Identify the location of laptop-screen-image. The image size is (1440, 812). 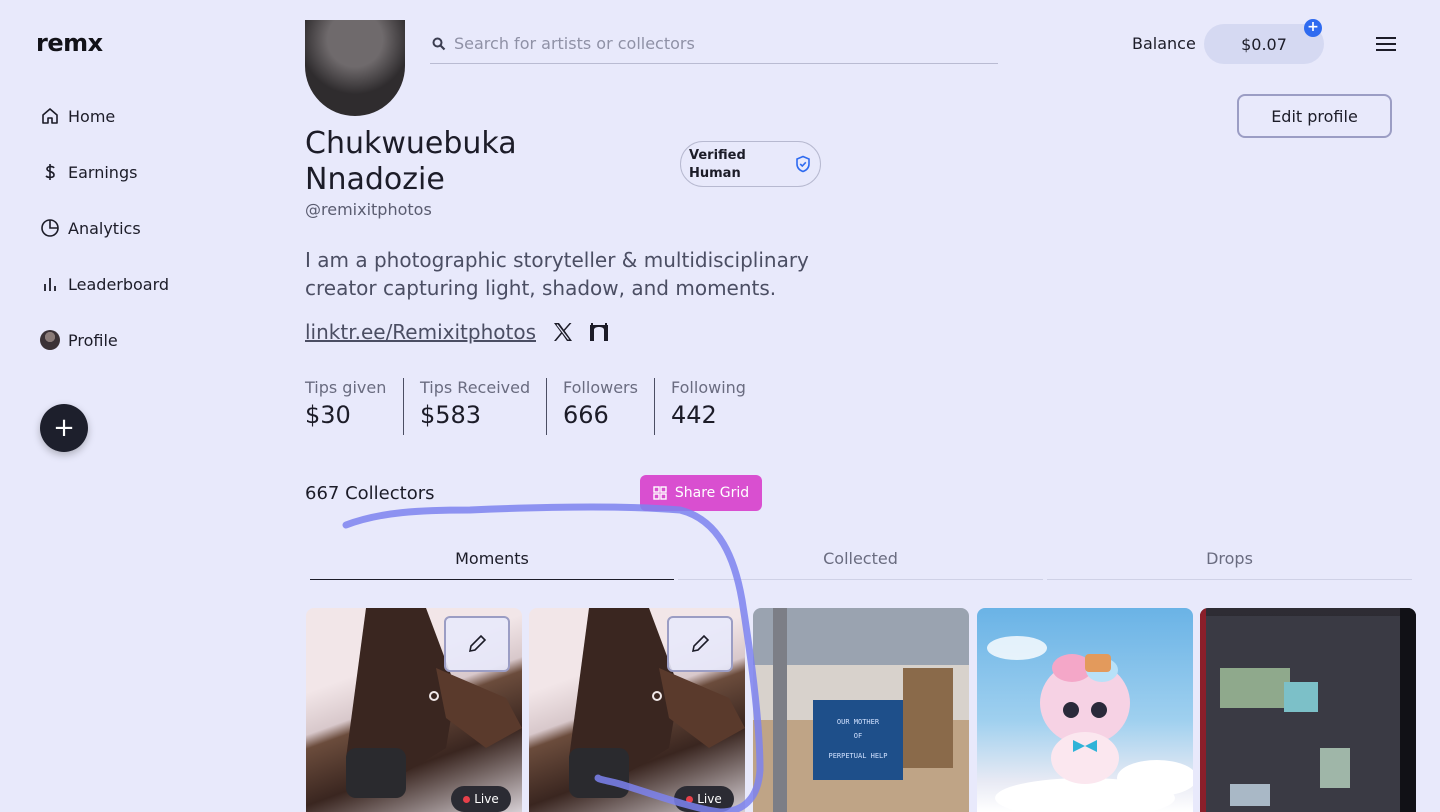
(1308, 710).